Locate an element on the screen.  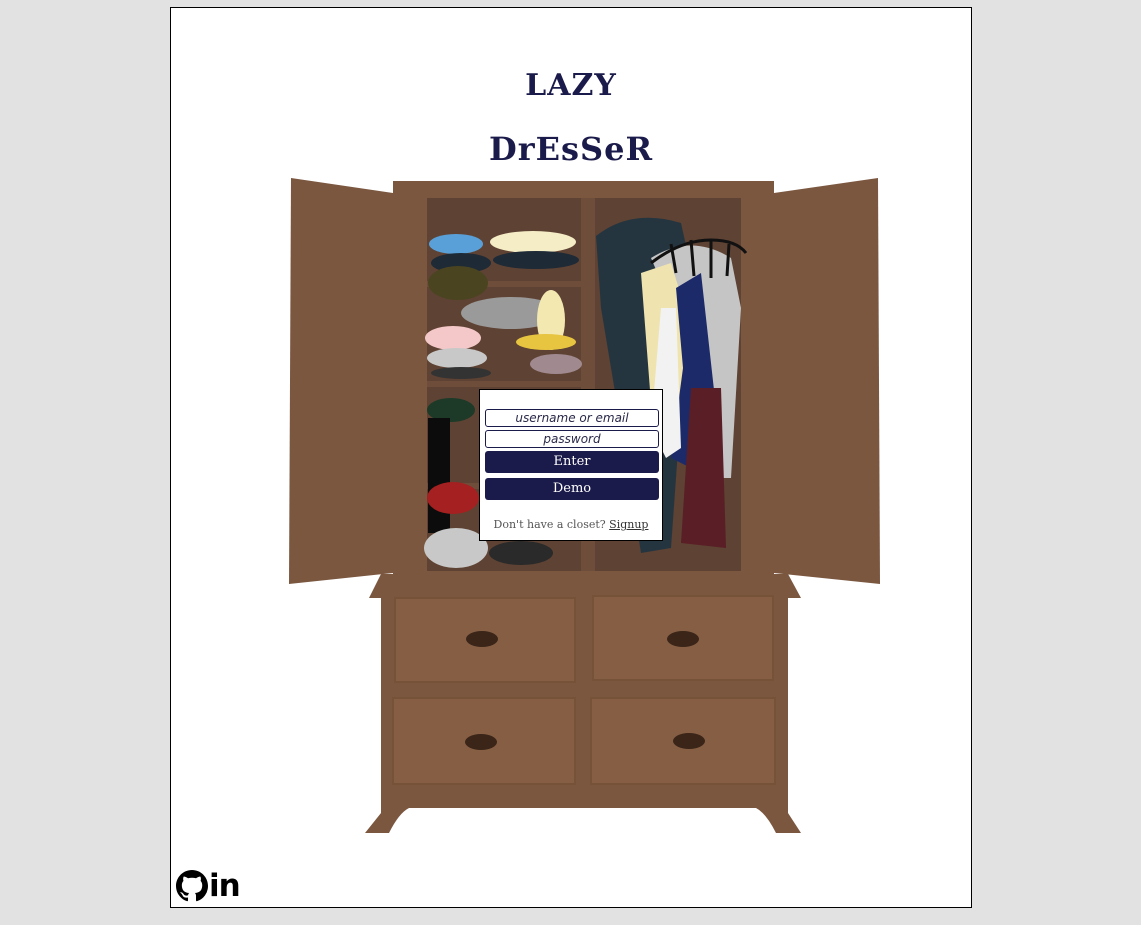
signup-prompt: Don't have a closet? is located at coordinates (551, 524).